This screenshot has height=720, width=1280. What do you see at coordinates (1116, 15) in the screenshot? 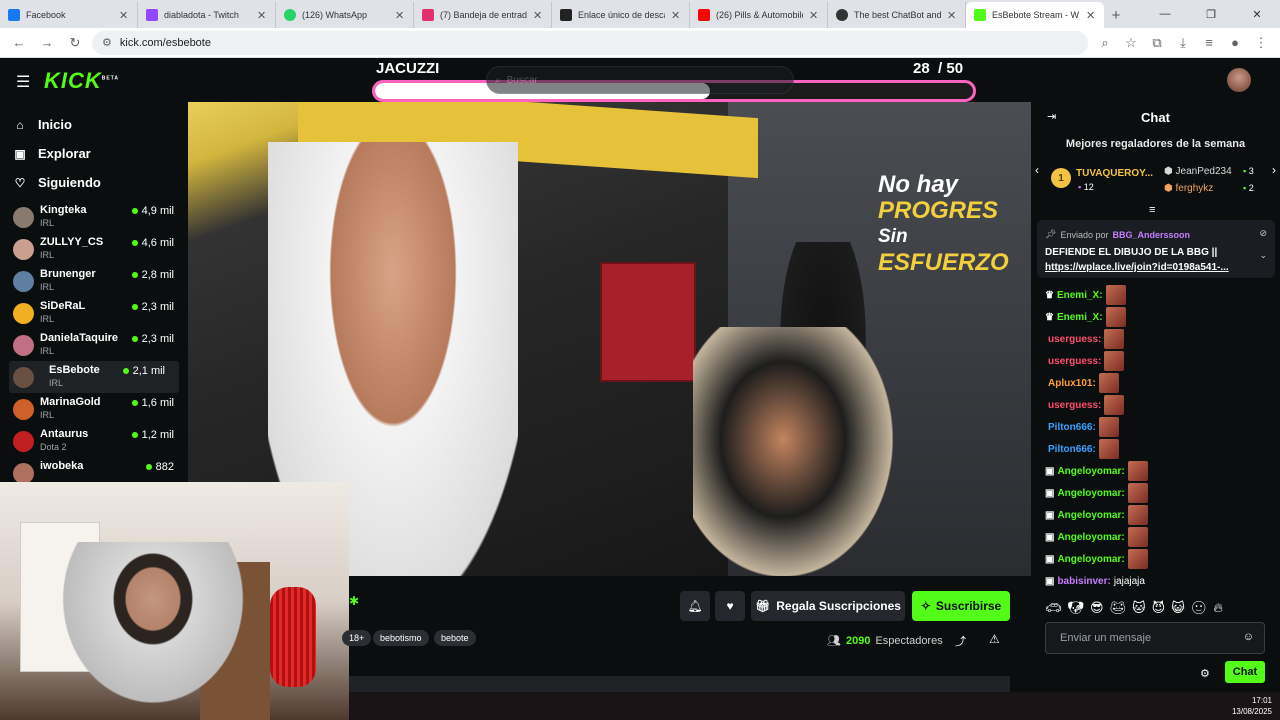
I see `new-tab-button: +` at bounding box center [1116, 15].